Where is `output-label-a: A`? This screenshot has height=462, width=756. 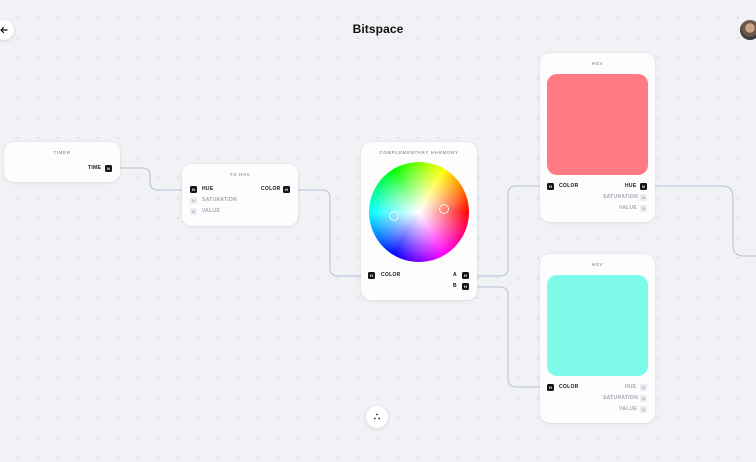
output-label-a: A is located at coordinates (455, 275).